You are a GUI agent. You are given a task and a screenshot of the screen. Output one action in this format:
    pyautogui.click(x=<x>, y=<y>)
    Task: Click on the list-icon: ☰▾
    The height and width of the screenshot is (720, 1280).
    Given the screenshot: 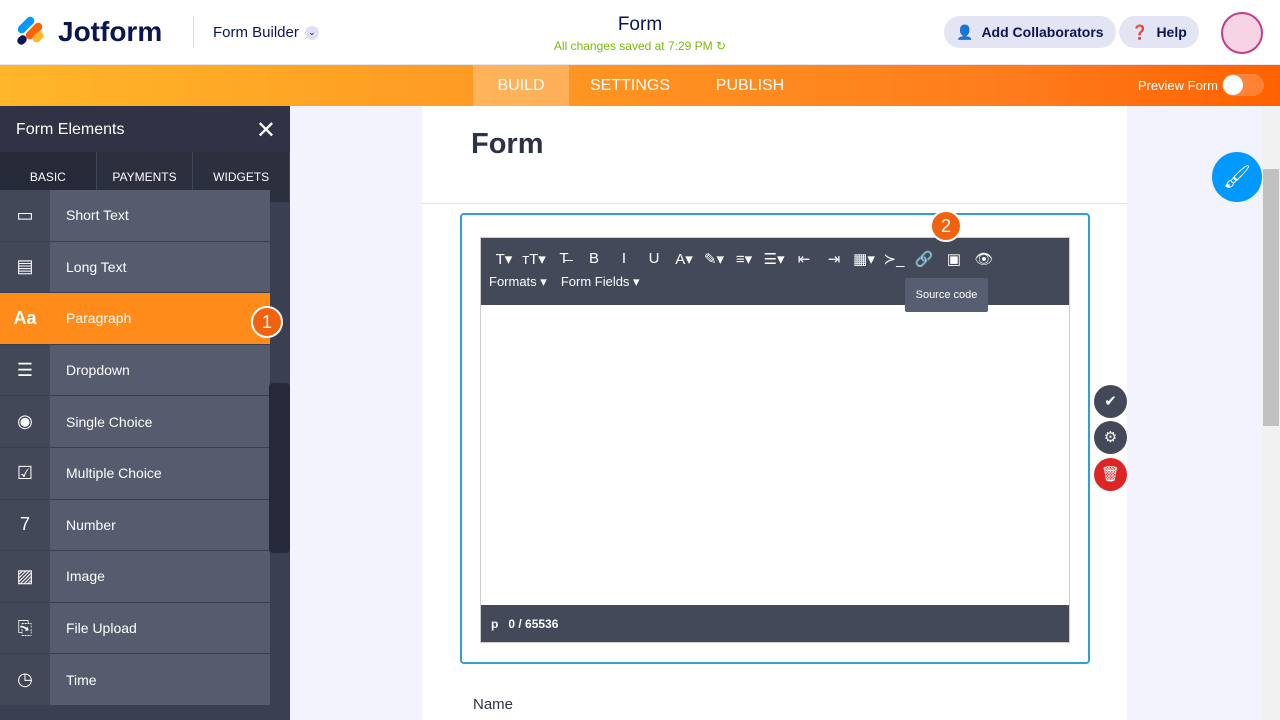 What is the action you would take?
    pyautogui.click(x=774, y=259)
    